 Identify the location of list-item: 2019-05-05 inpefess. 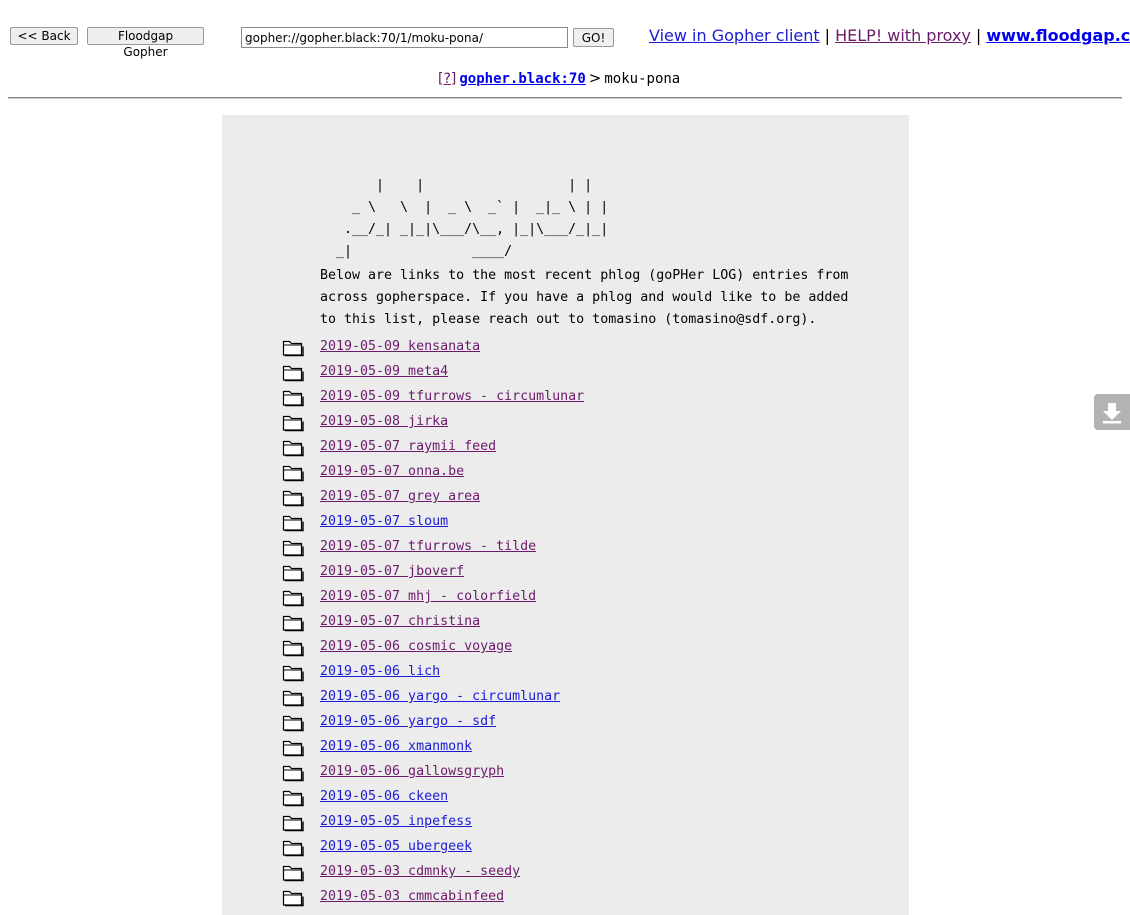
(582, 822).